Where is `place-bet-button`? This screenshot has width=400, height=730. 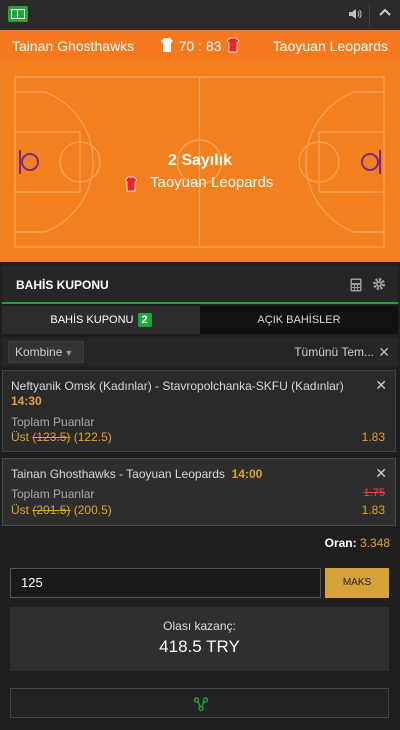
place-bet-button is located at coordinates (199, 703).